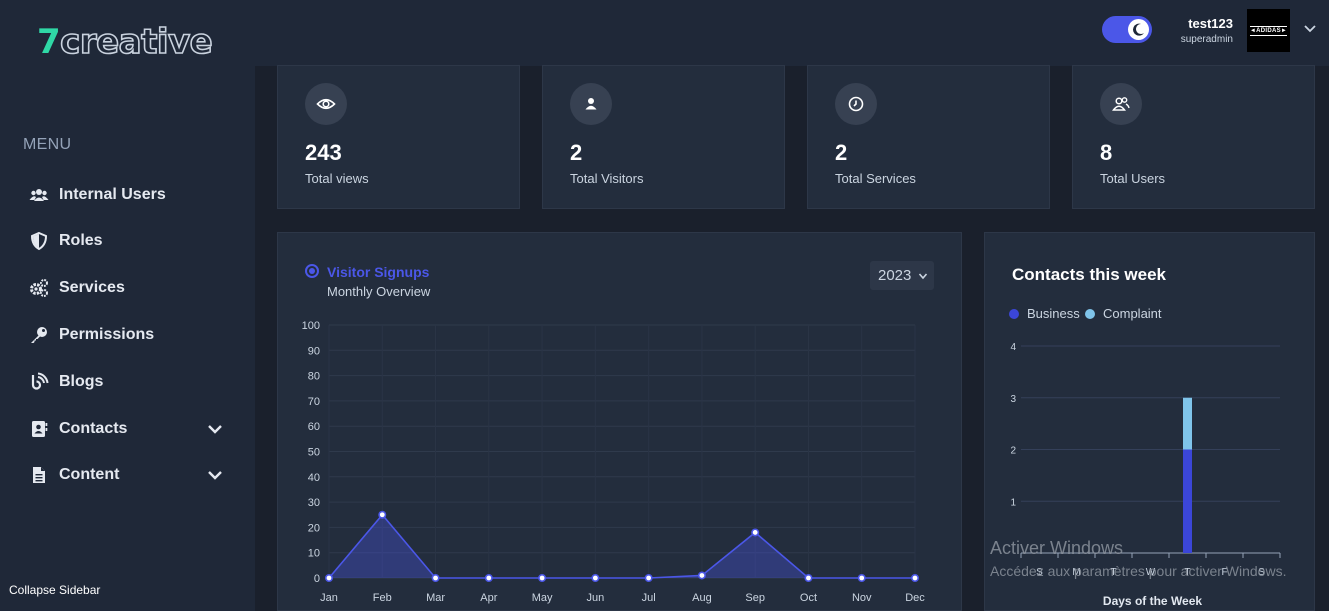 The height and width of the screenshot is (611, 1329). Describe the element at coordinates (435, 598) in the screenshot. I see `x-tick-label: Mar` at that location.